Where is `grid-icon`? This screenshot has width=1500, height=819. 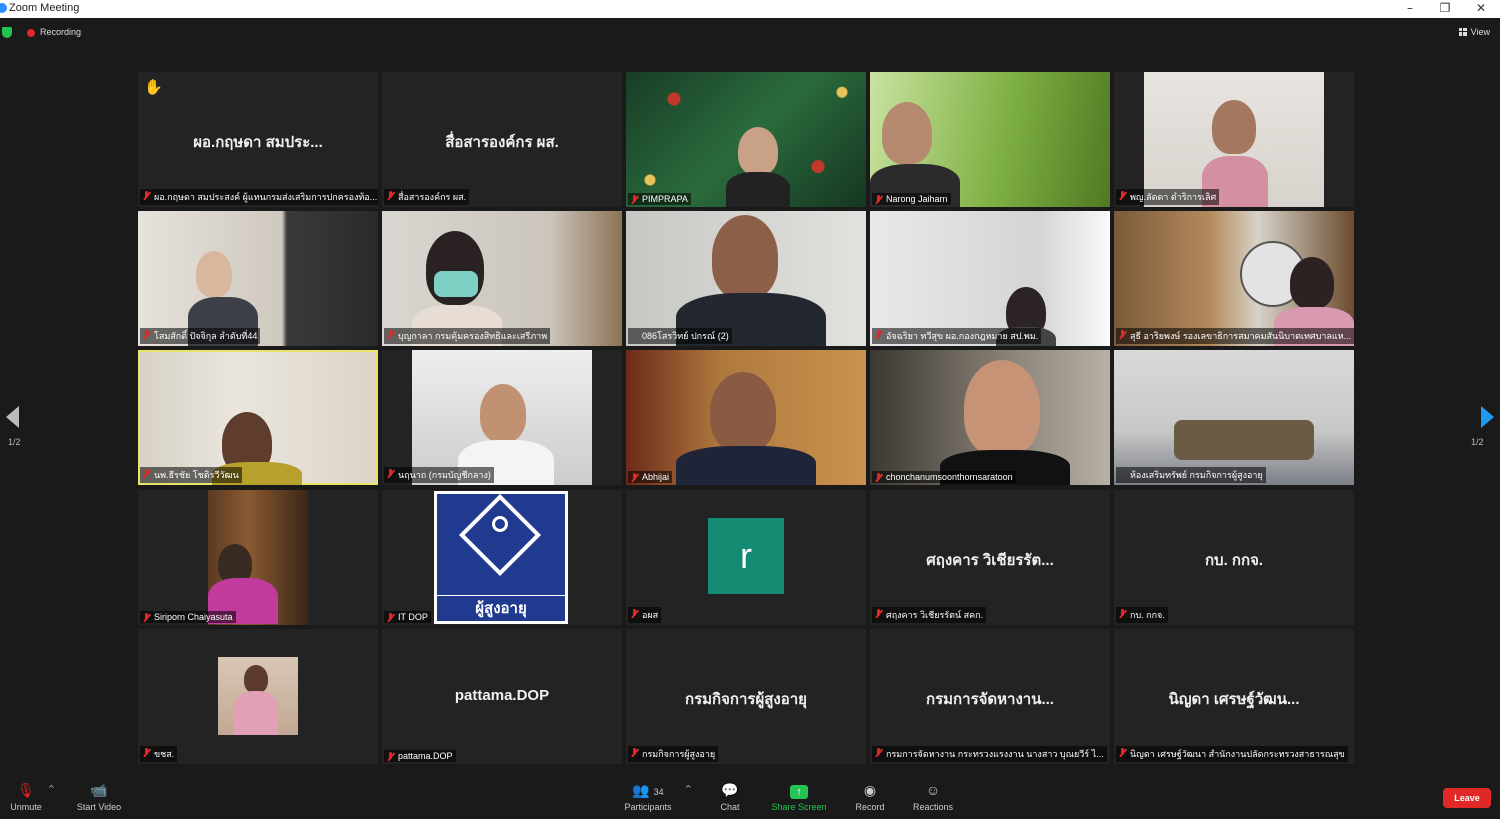 grid-icon is located at coordinates (1462, 32).